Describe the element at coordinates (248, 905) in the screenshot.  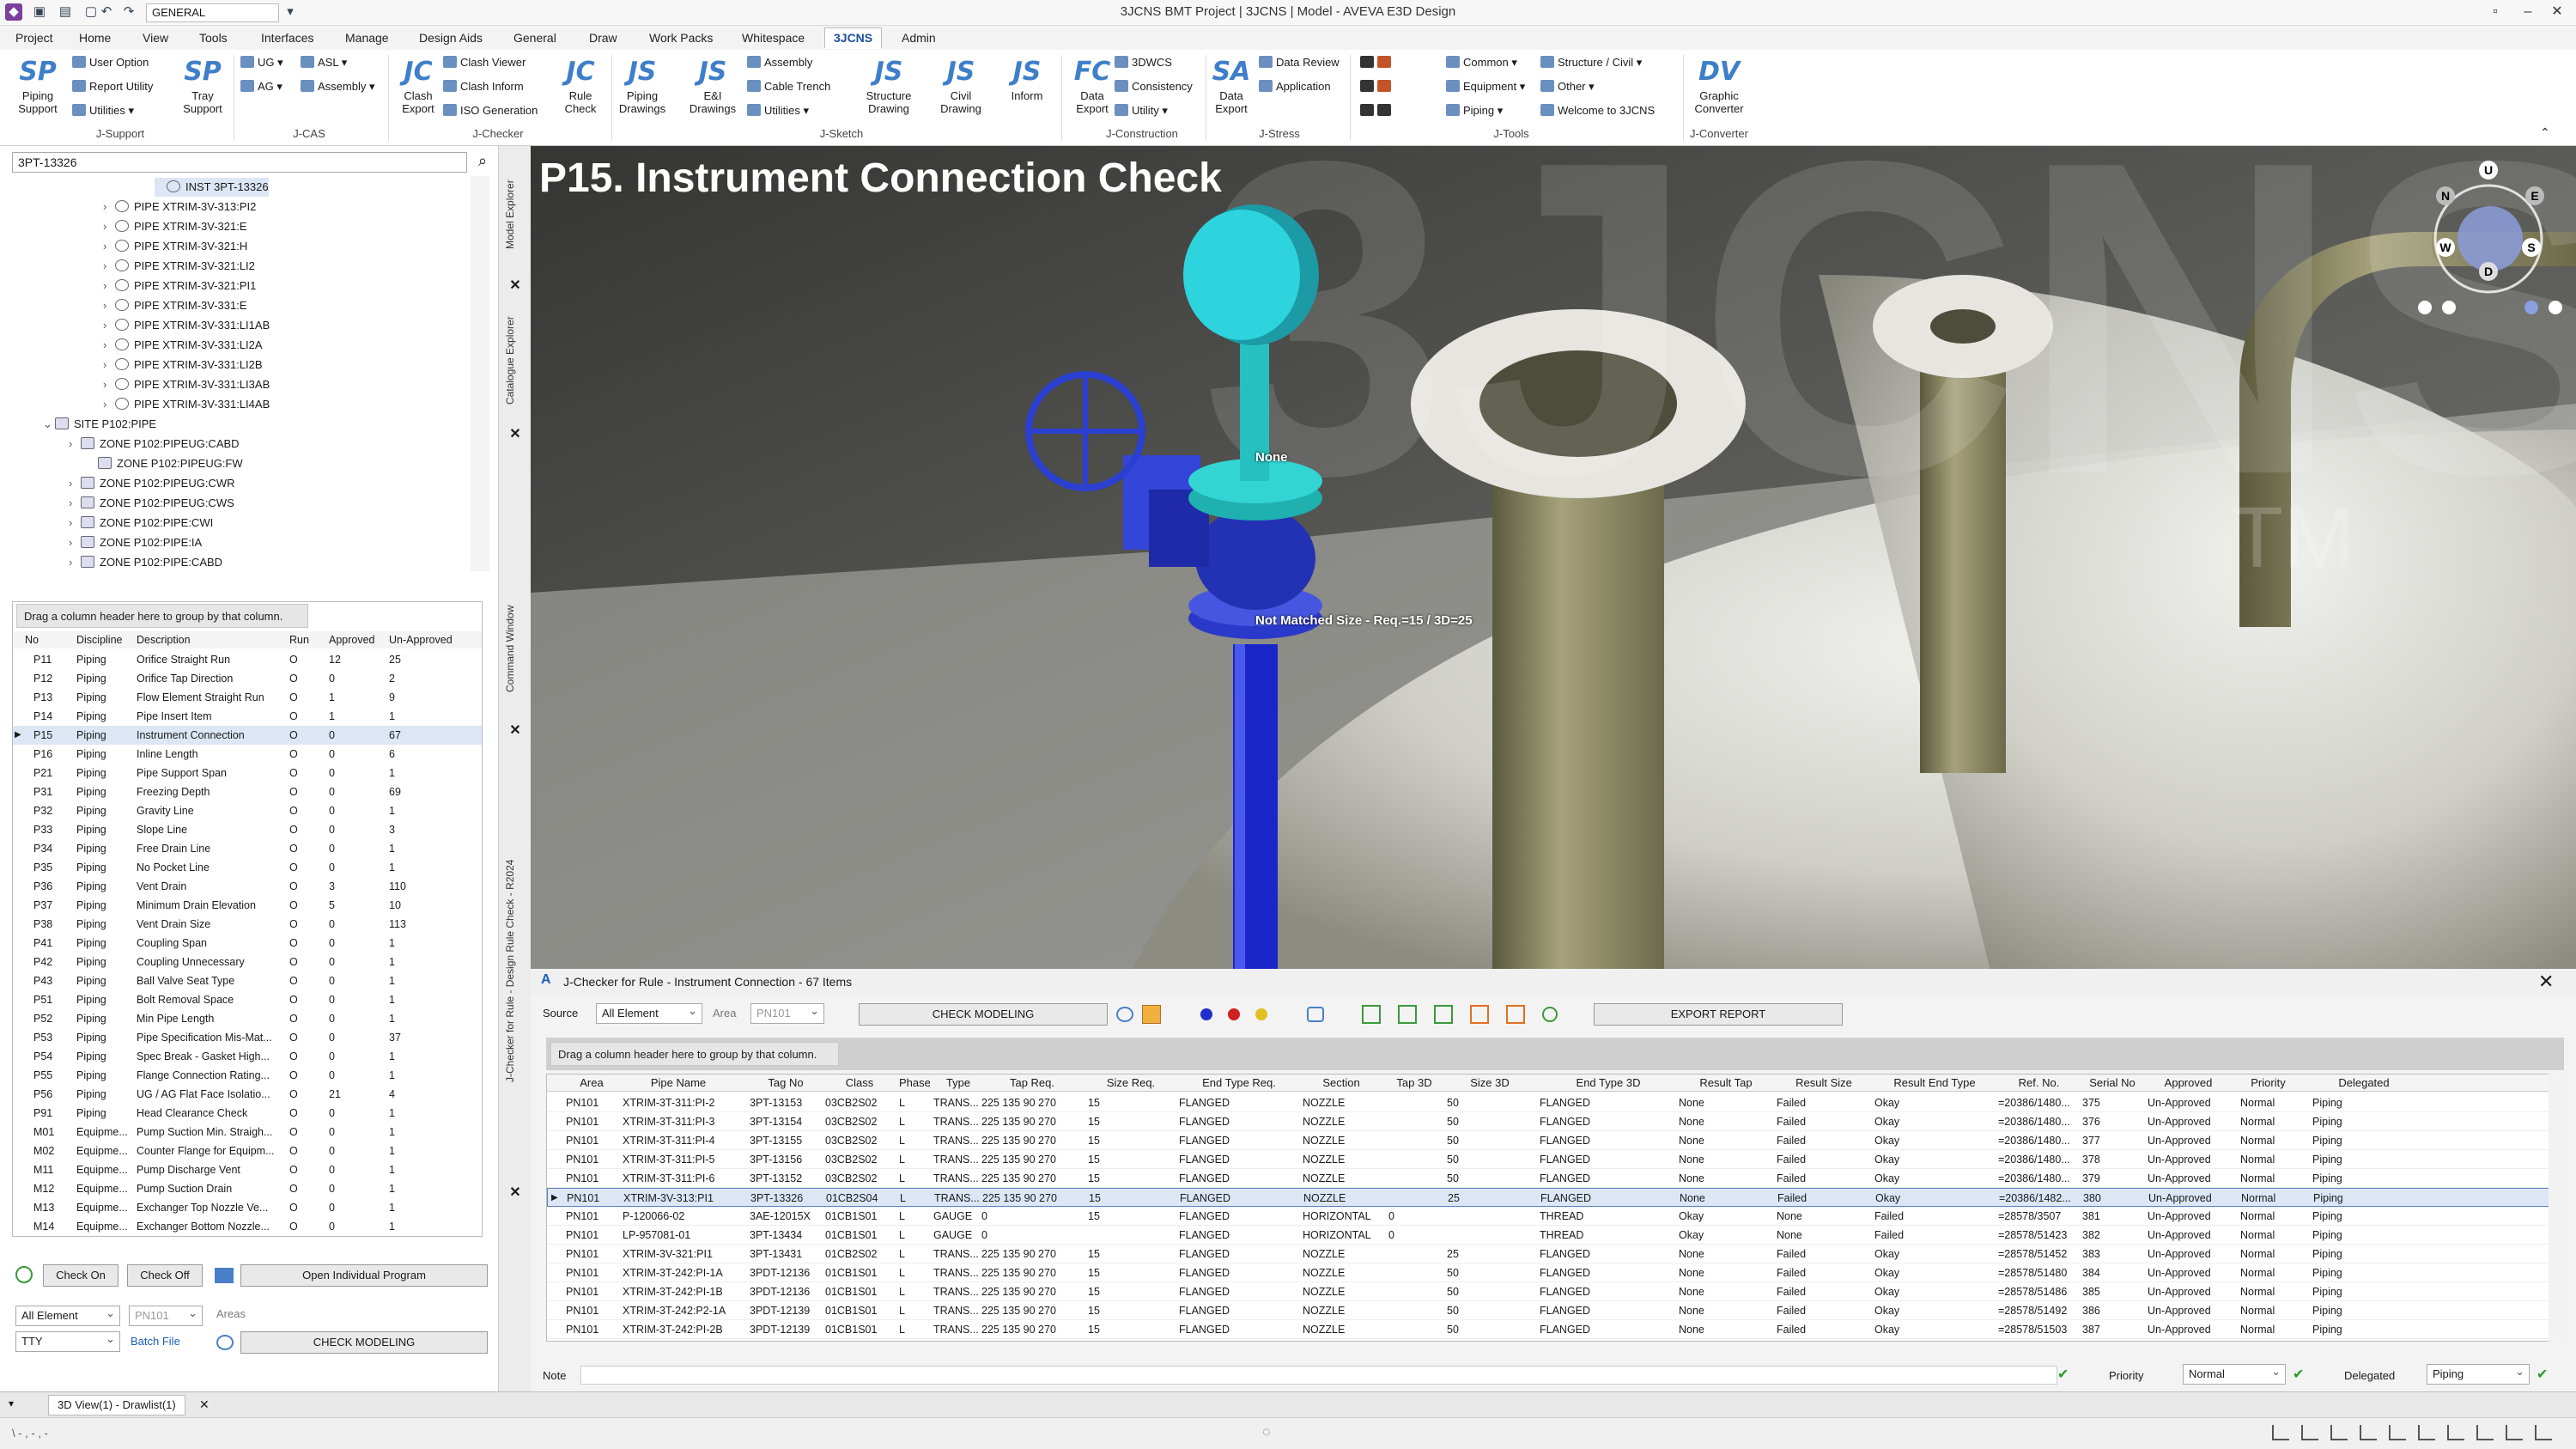
I see `rule-row: P37 Piping Minimum Drain Elevation O 5 10` at that location.